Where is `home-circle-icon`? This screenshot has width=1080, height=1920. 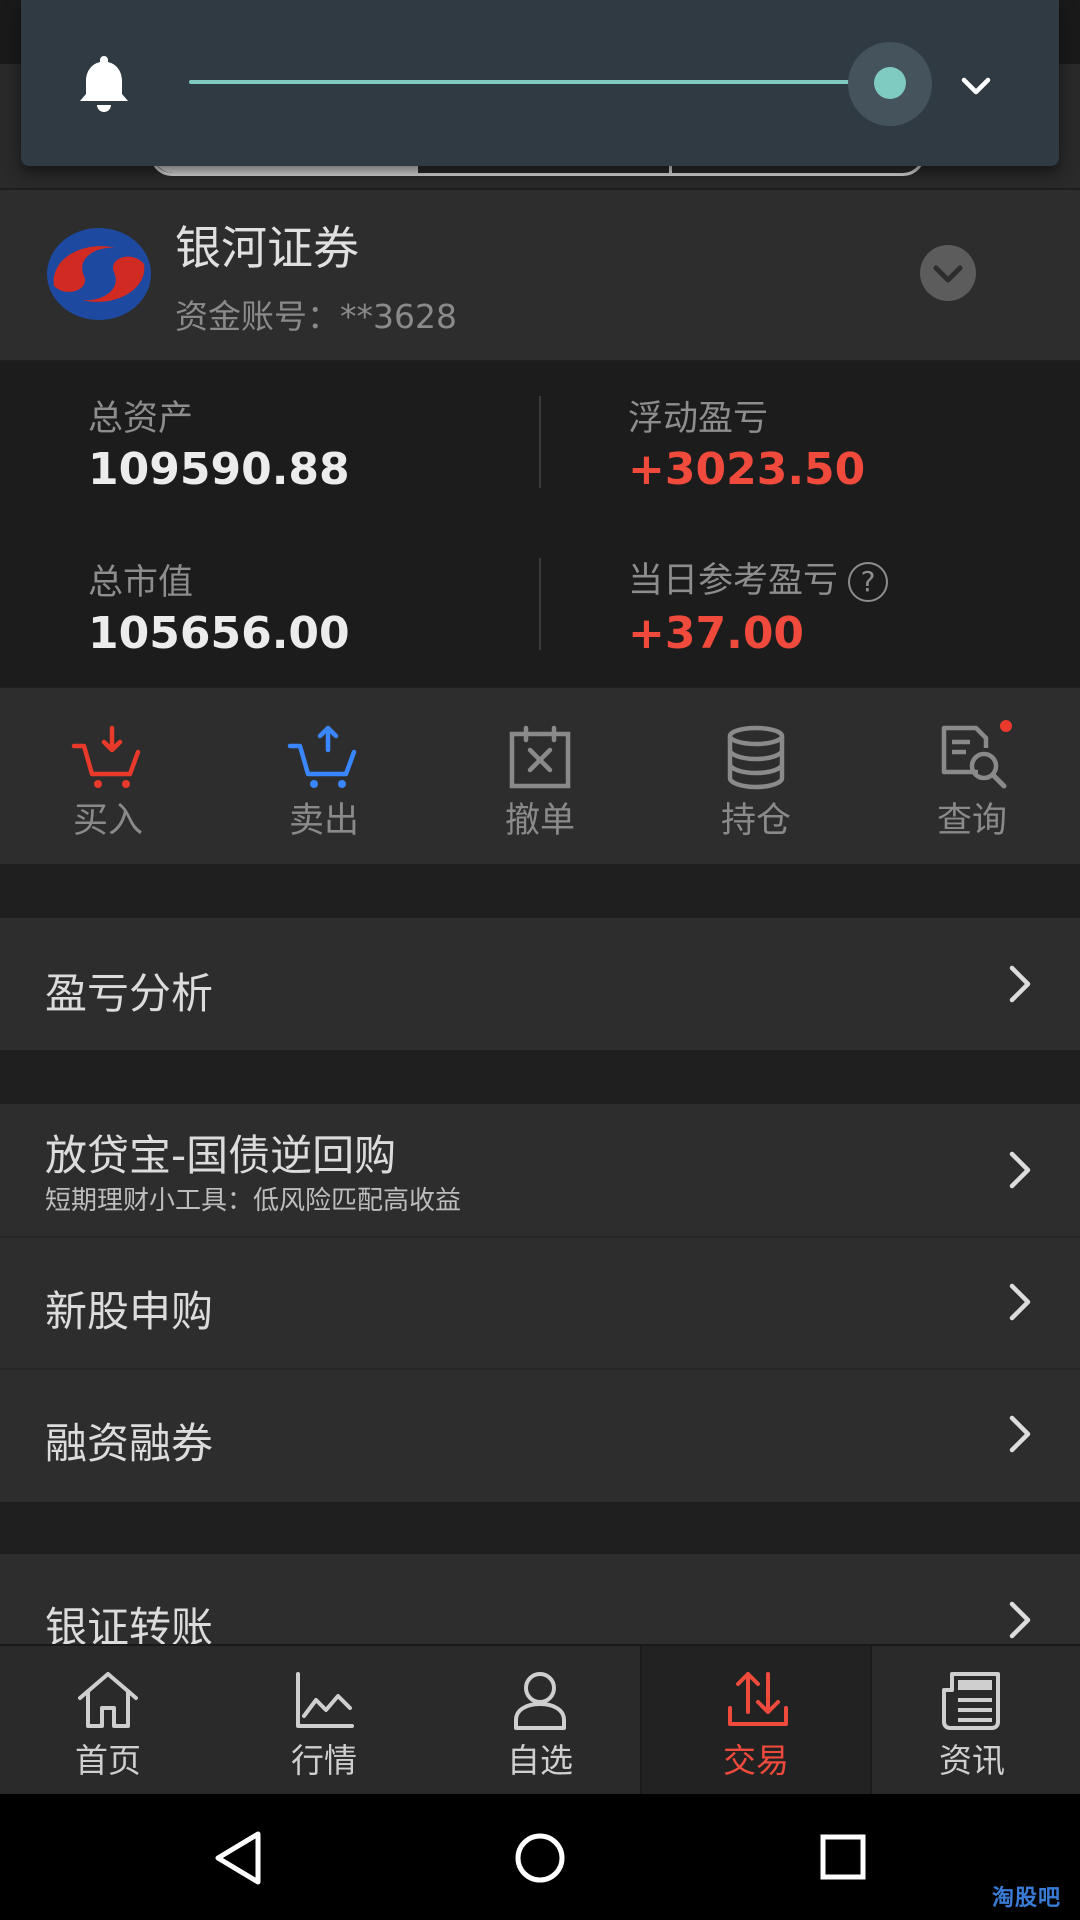
home-circle-icon is located at coordinates (540, 1858).